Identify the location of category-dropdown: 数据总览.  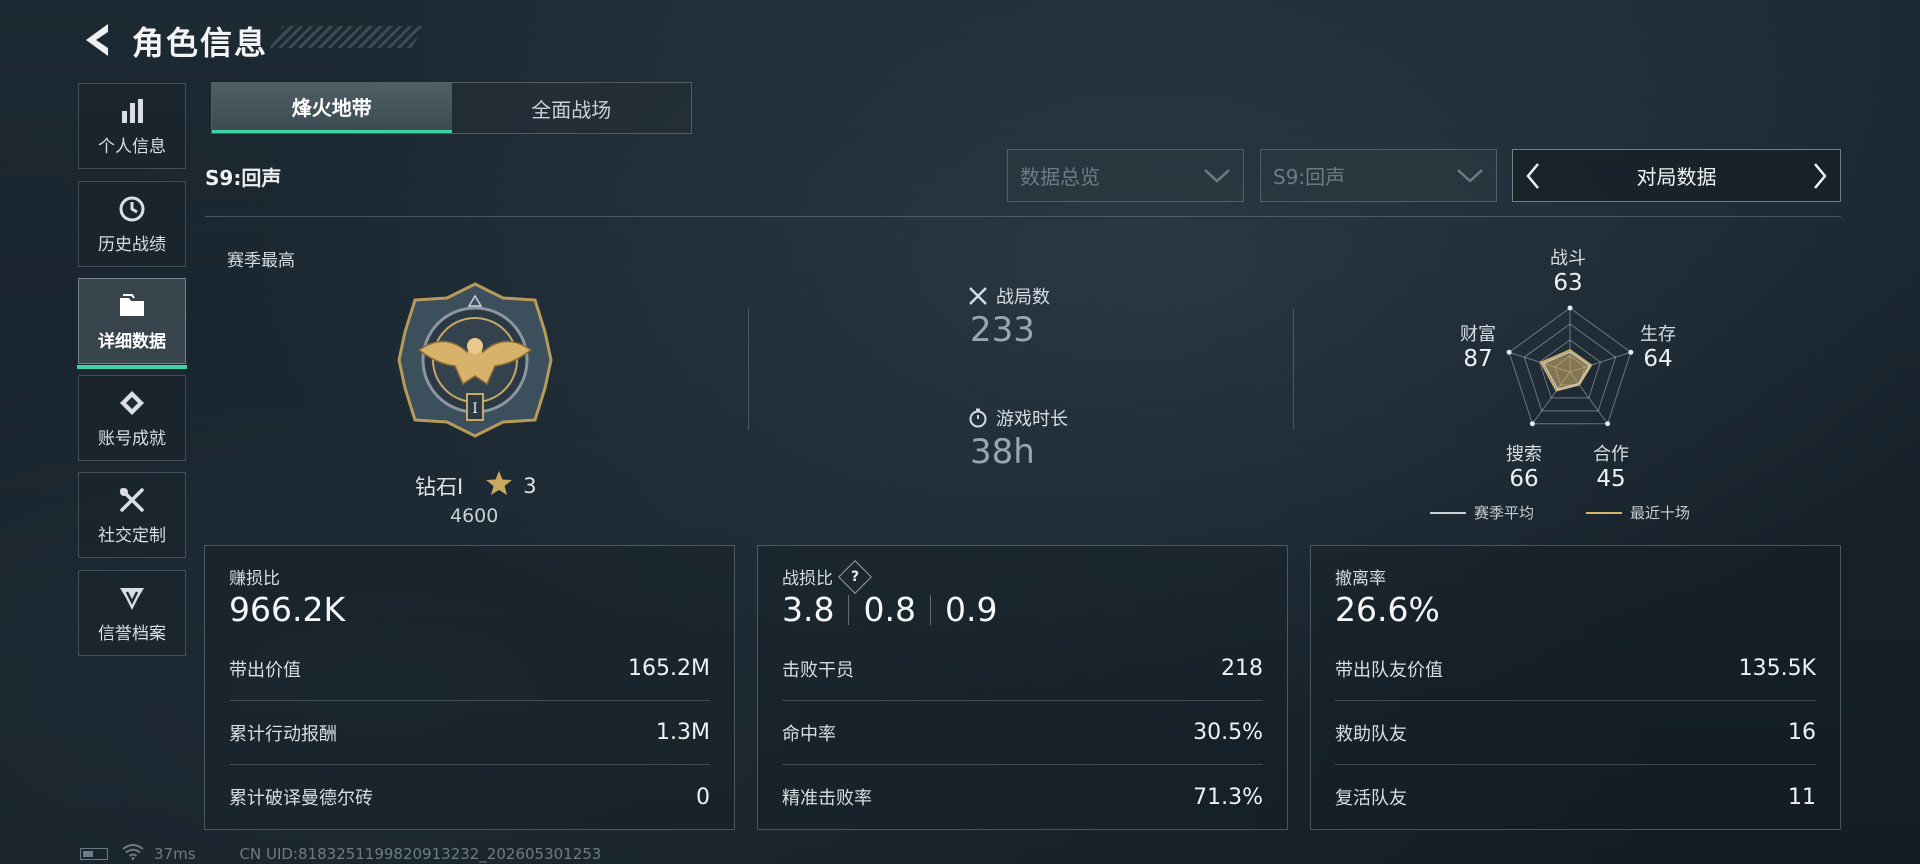
(1125, 175).